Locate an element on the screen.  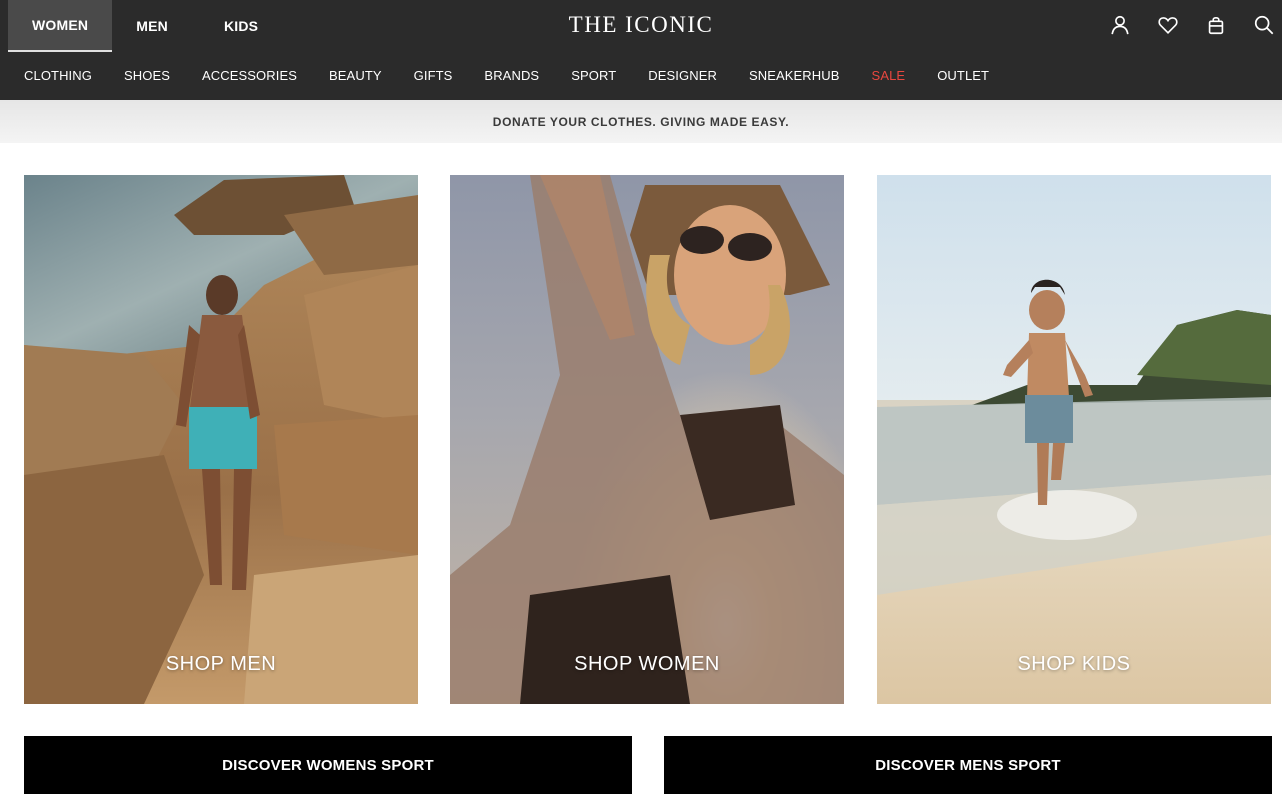
promo-text: DONATE YOUR CLOTHES. GIVING MADE EASY. is located at coordinates (641, 121).